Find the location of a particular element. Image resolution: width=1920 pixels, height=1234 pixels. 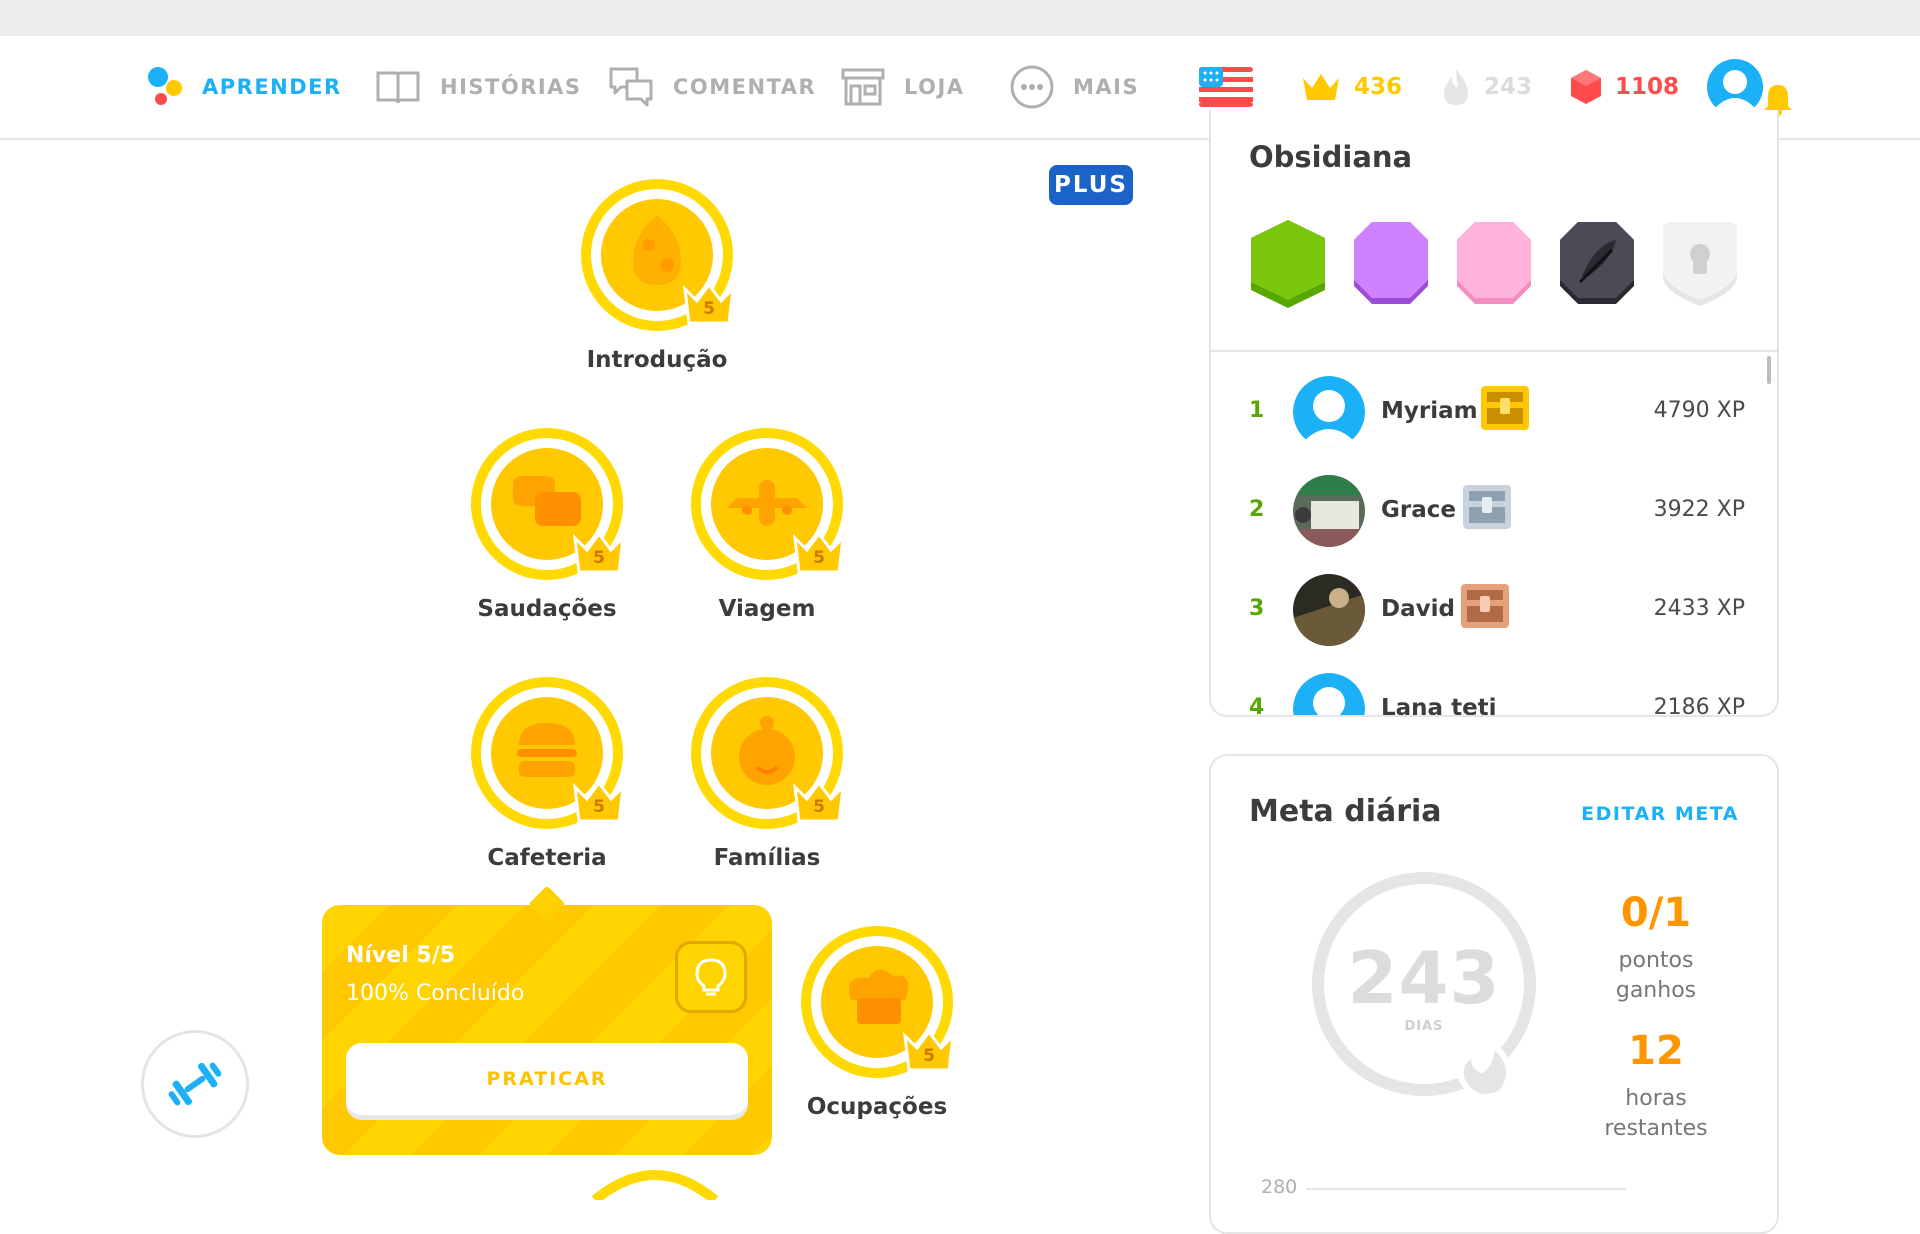

more-icon is located at coordinates (1032, 87).